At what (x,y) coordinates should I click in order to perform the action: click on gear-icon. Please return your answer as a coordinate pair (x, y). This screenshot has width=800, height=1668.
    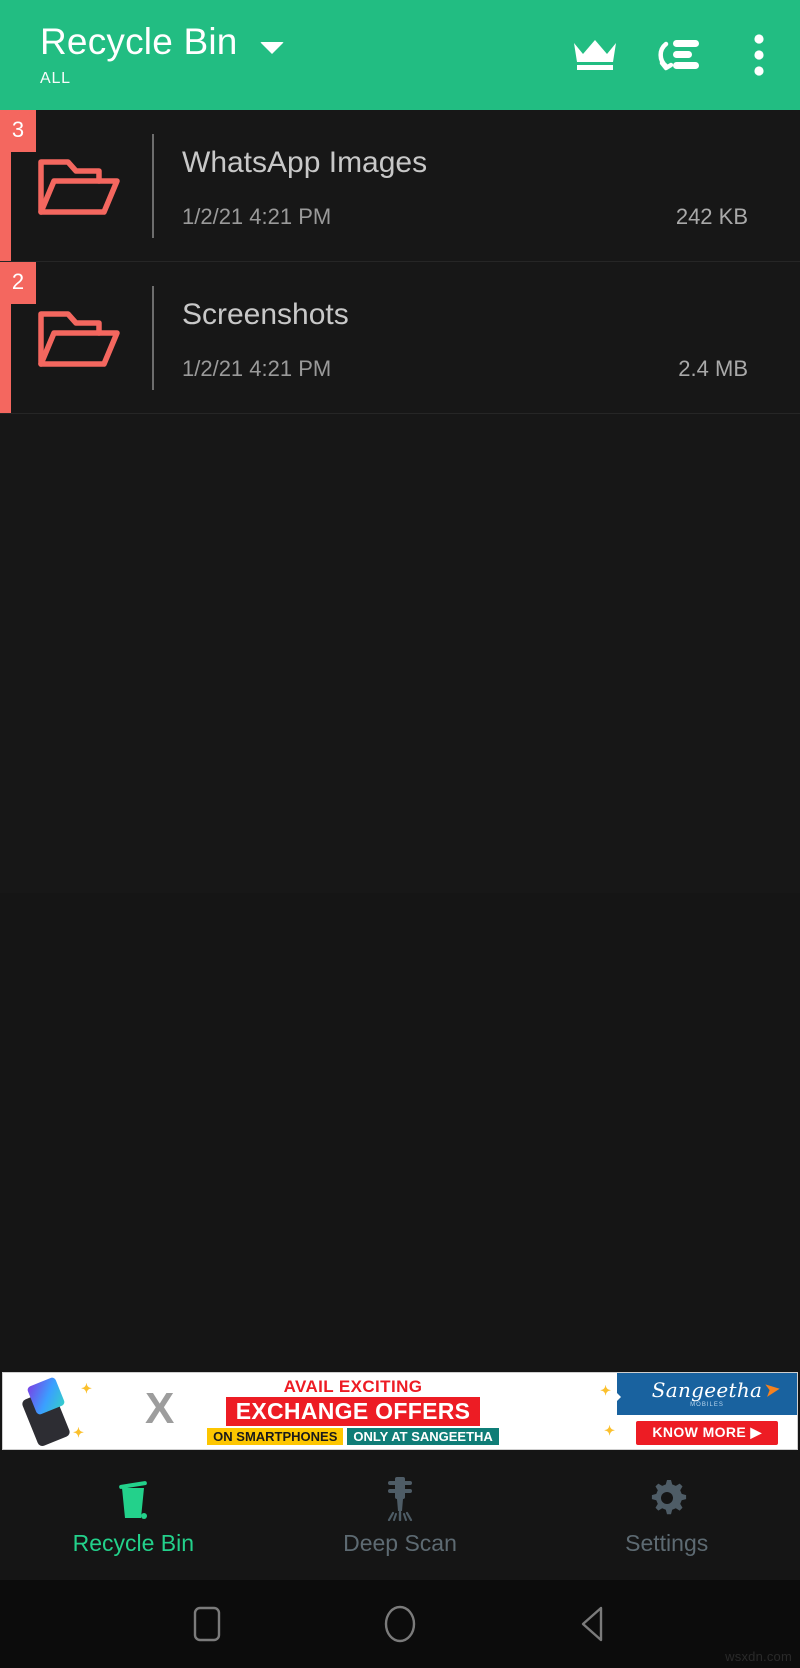
    Looking at the image, I should click on (667, 1498).